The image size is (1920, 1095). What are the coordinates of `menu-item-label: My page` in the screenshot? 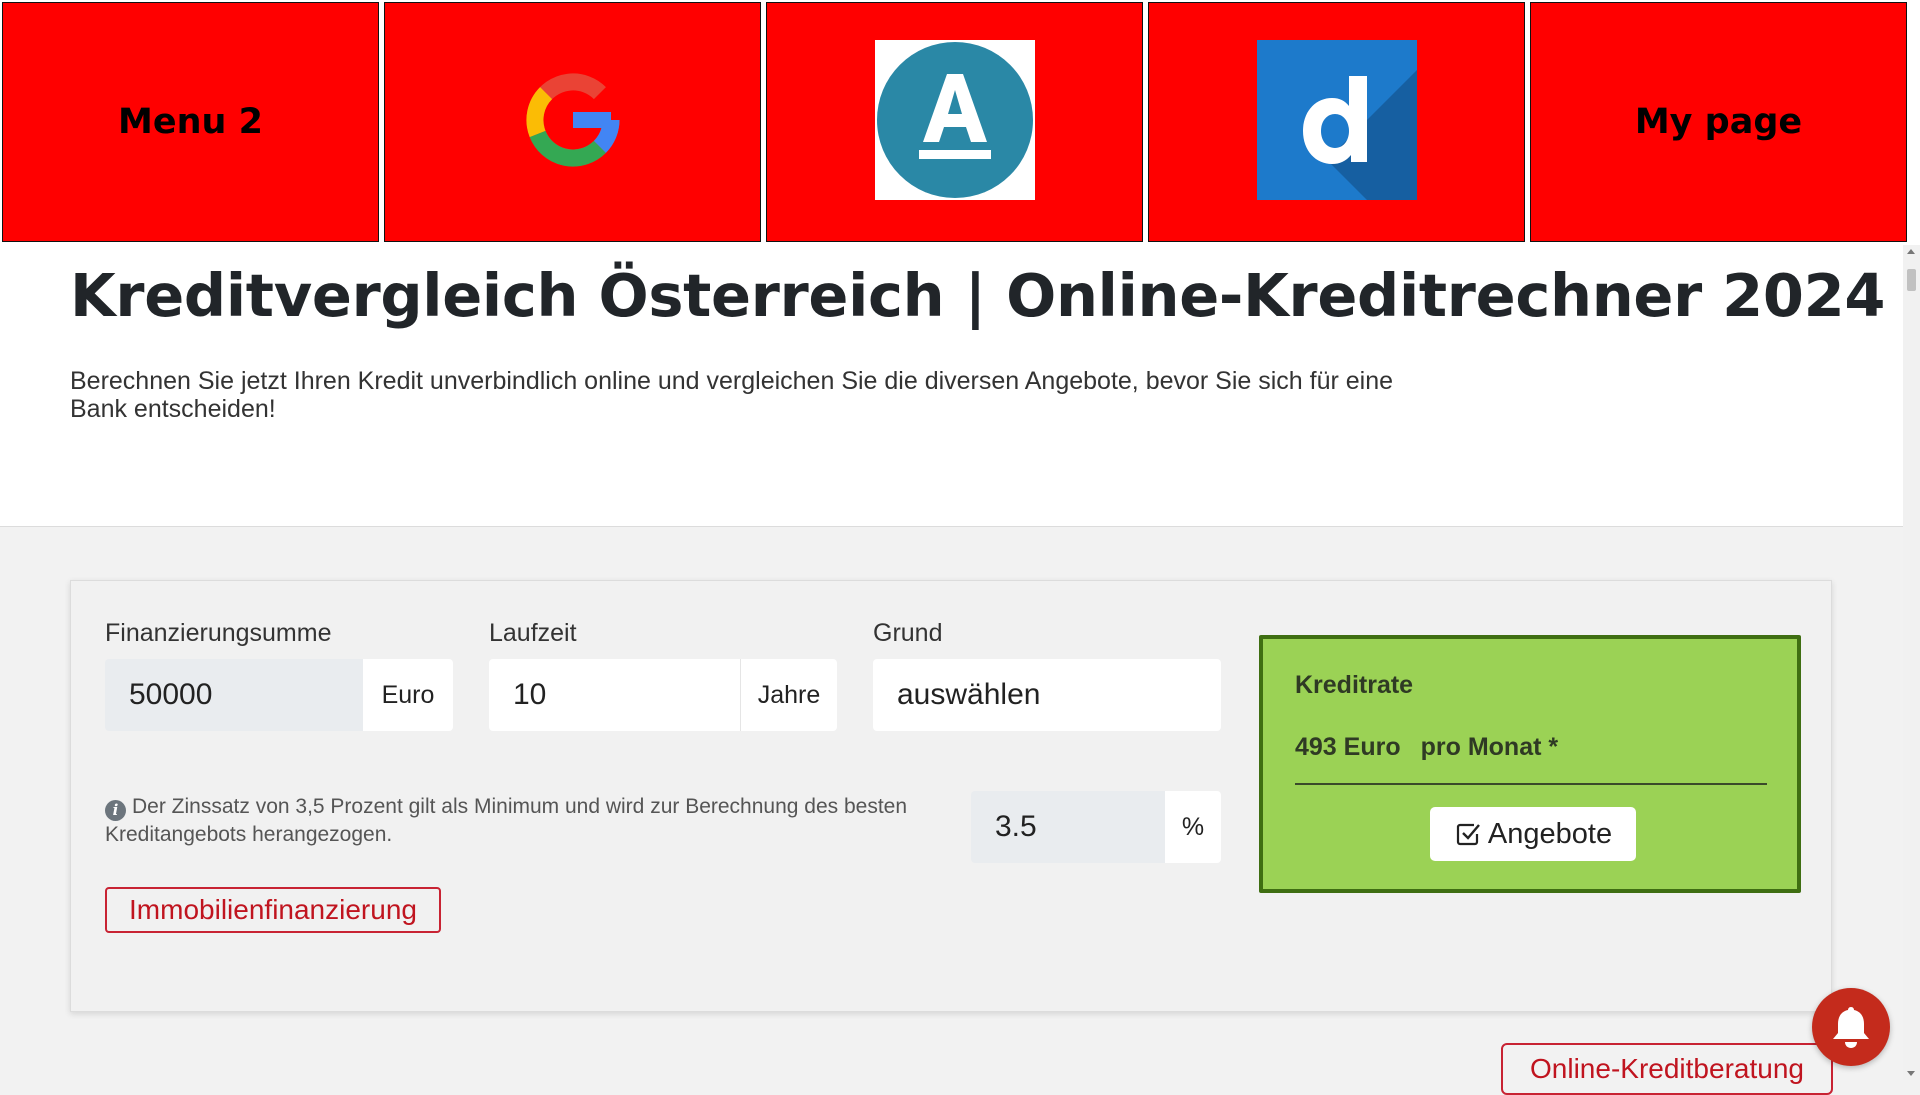 It's located at (1718, 122).